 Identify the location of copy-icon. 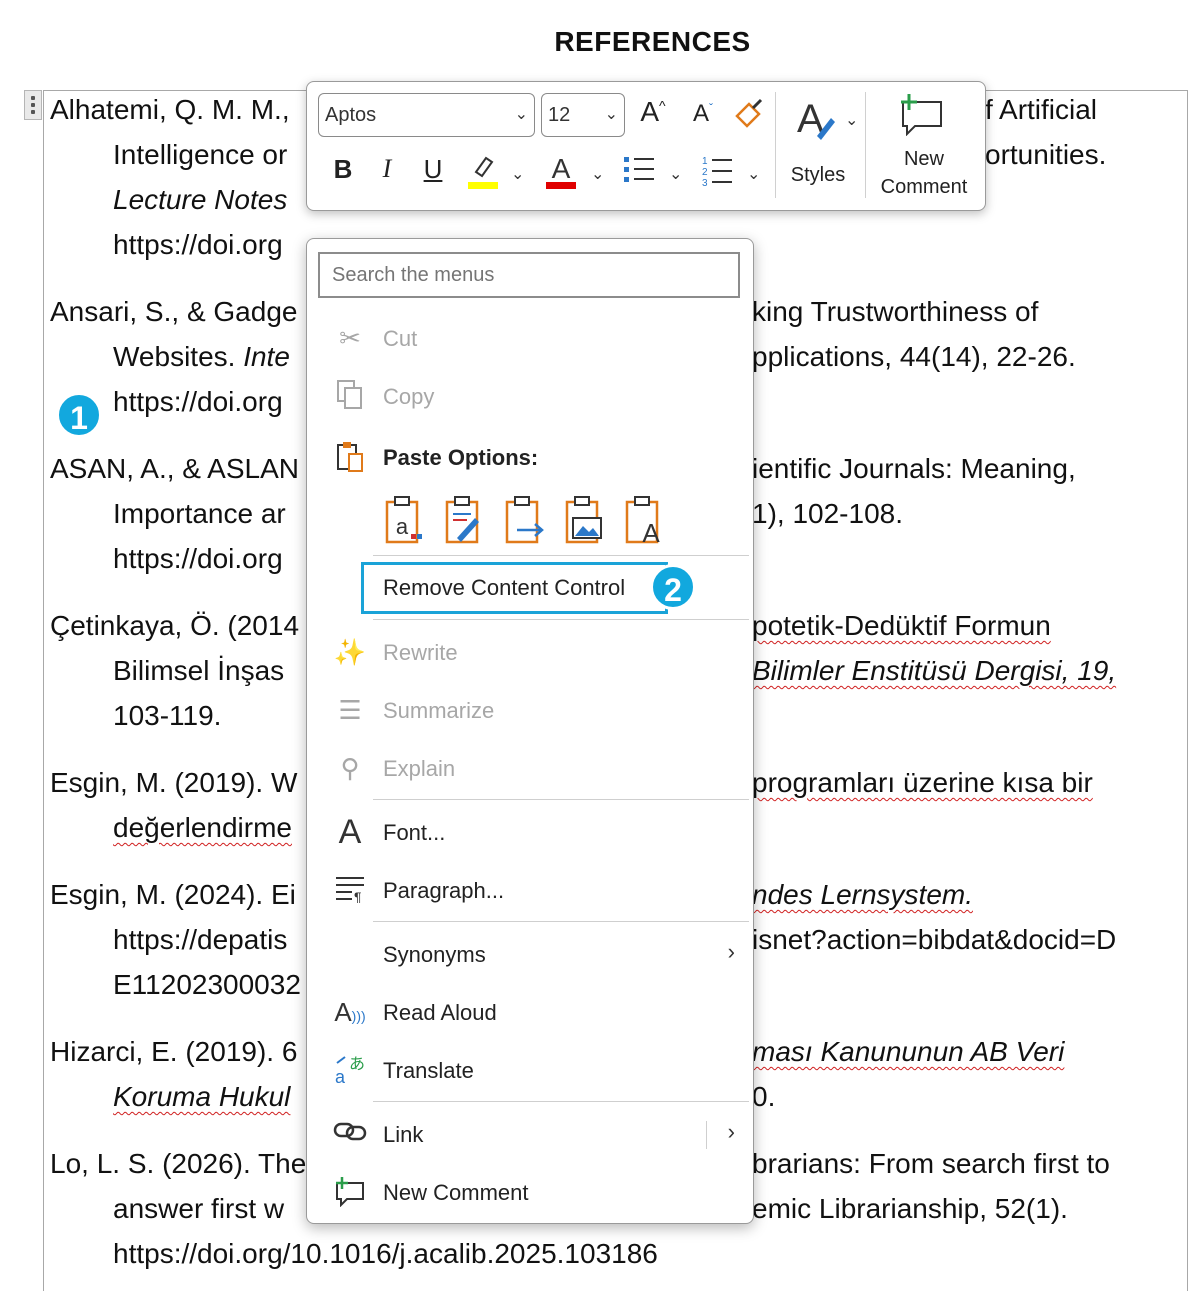
(350, 396).